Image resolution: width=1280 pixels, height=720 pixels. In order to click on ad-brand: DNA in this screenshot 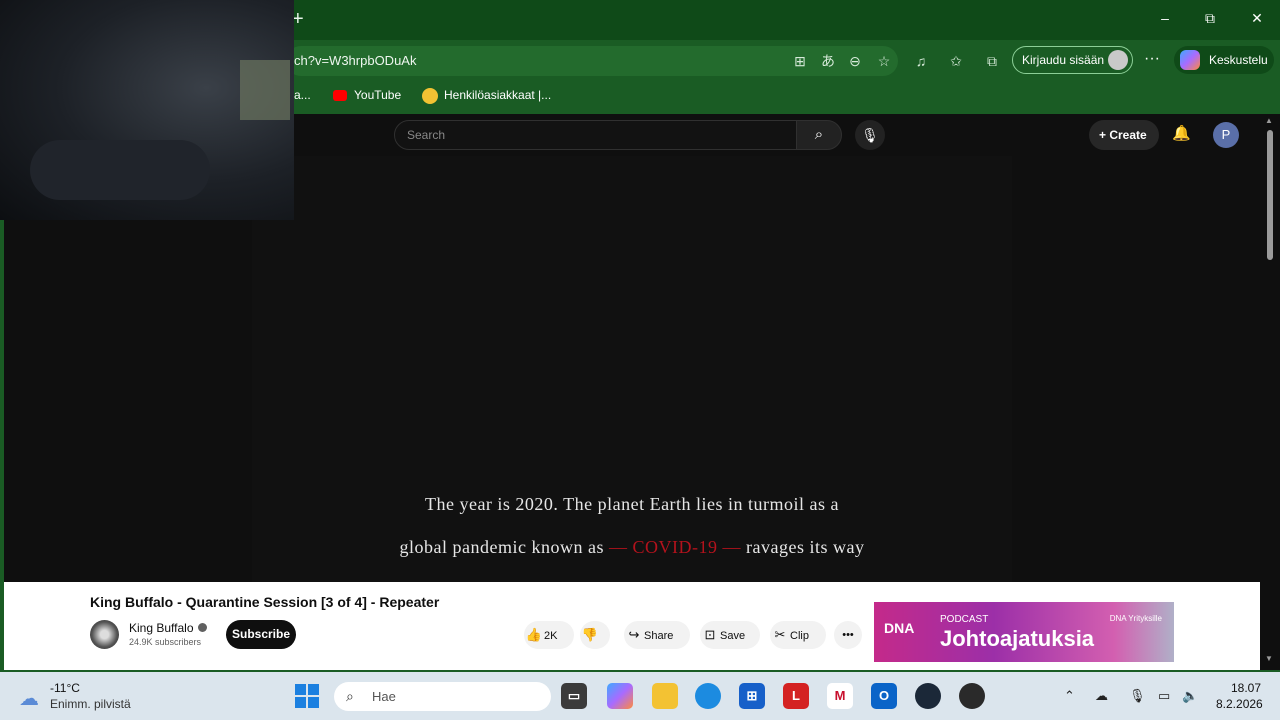, I will do `click(899, 628)`.